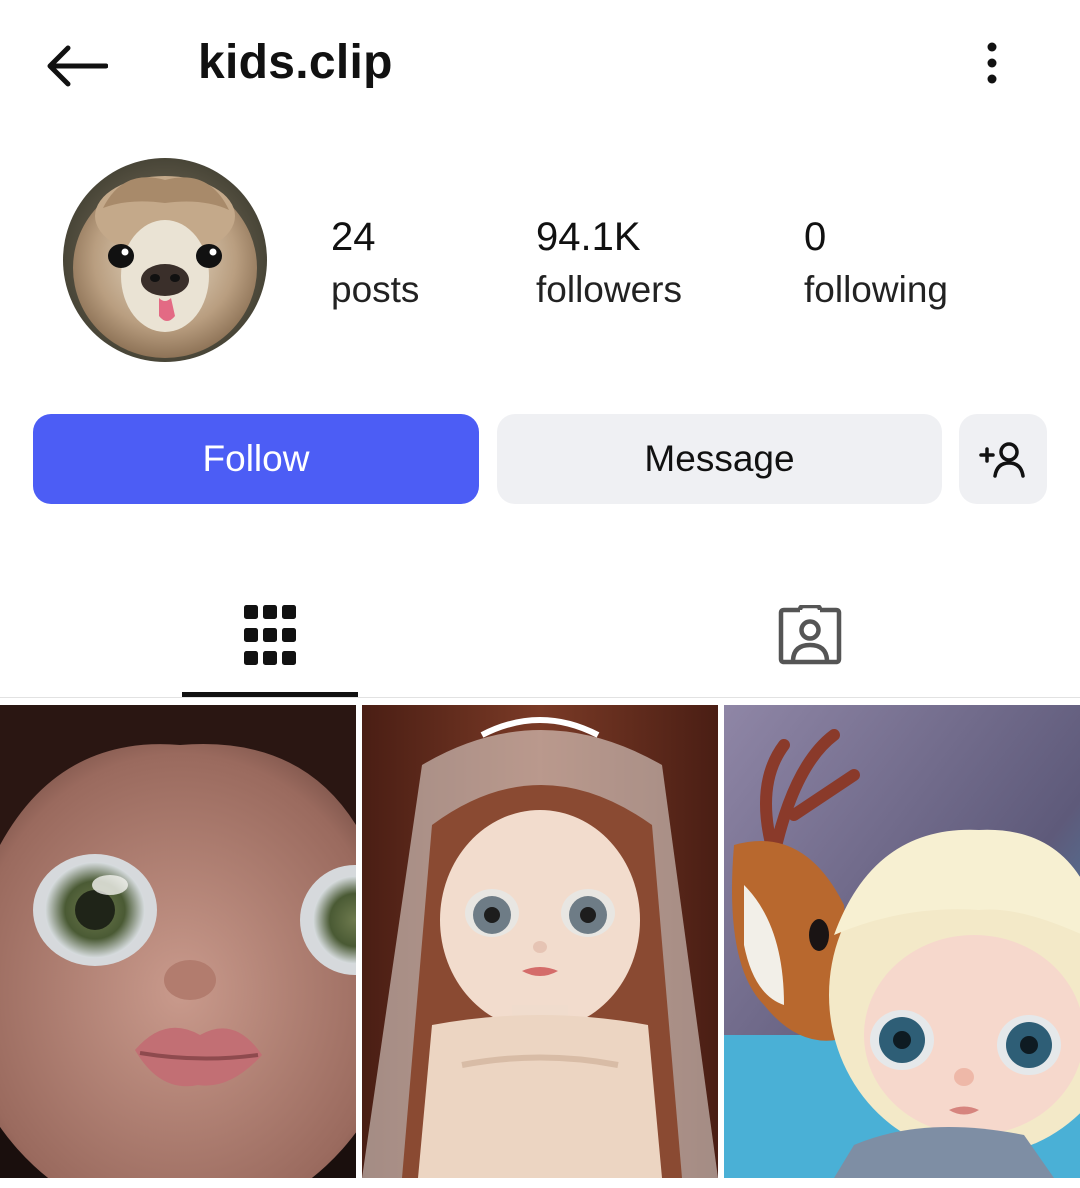 The image size is (1080, 1188). I want to click on doll-closeup-thumbnail, so click(178, 941).